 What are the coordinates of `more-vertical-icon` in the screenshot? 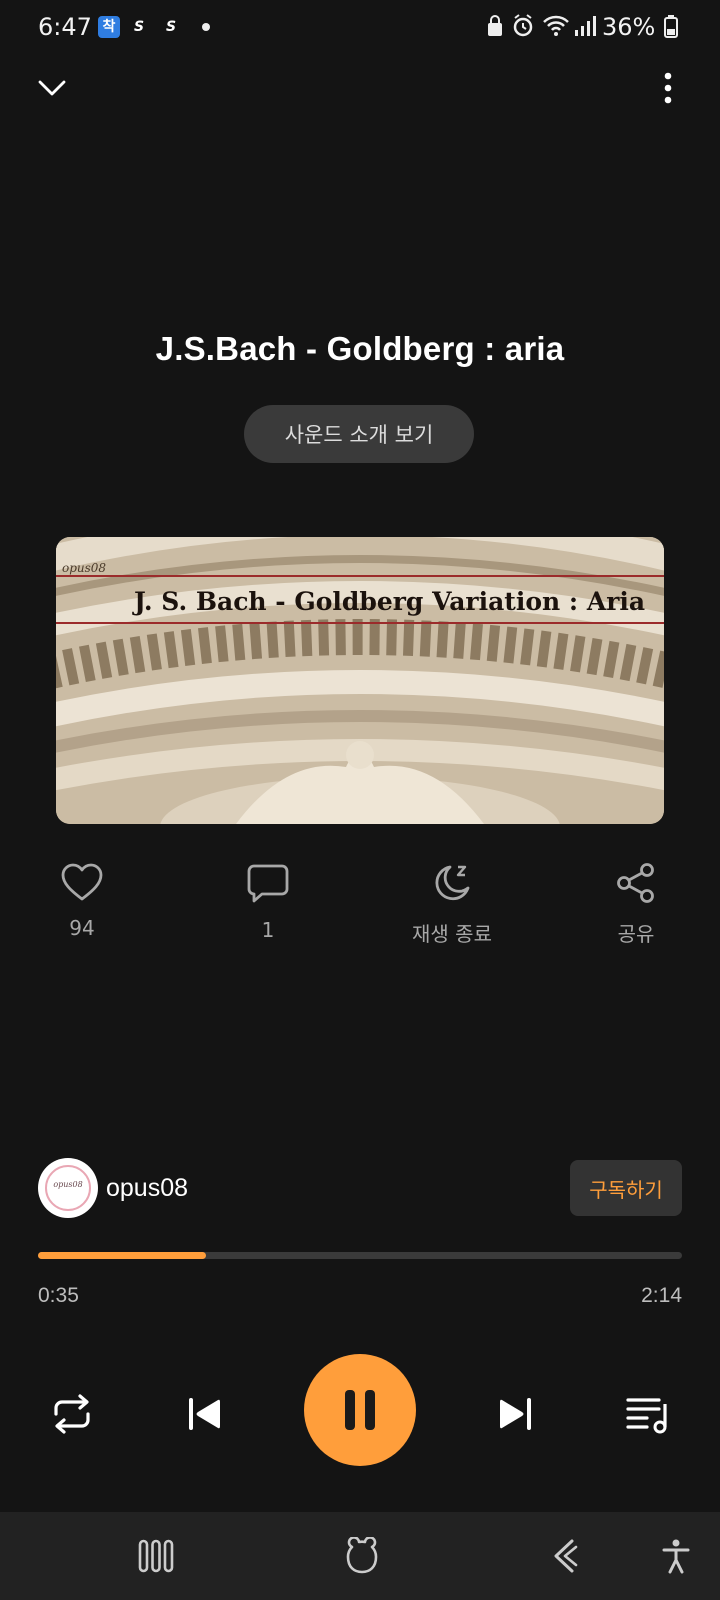 It's located at (668, 88).